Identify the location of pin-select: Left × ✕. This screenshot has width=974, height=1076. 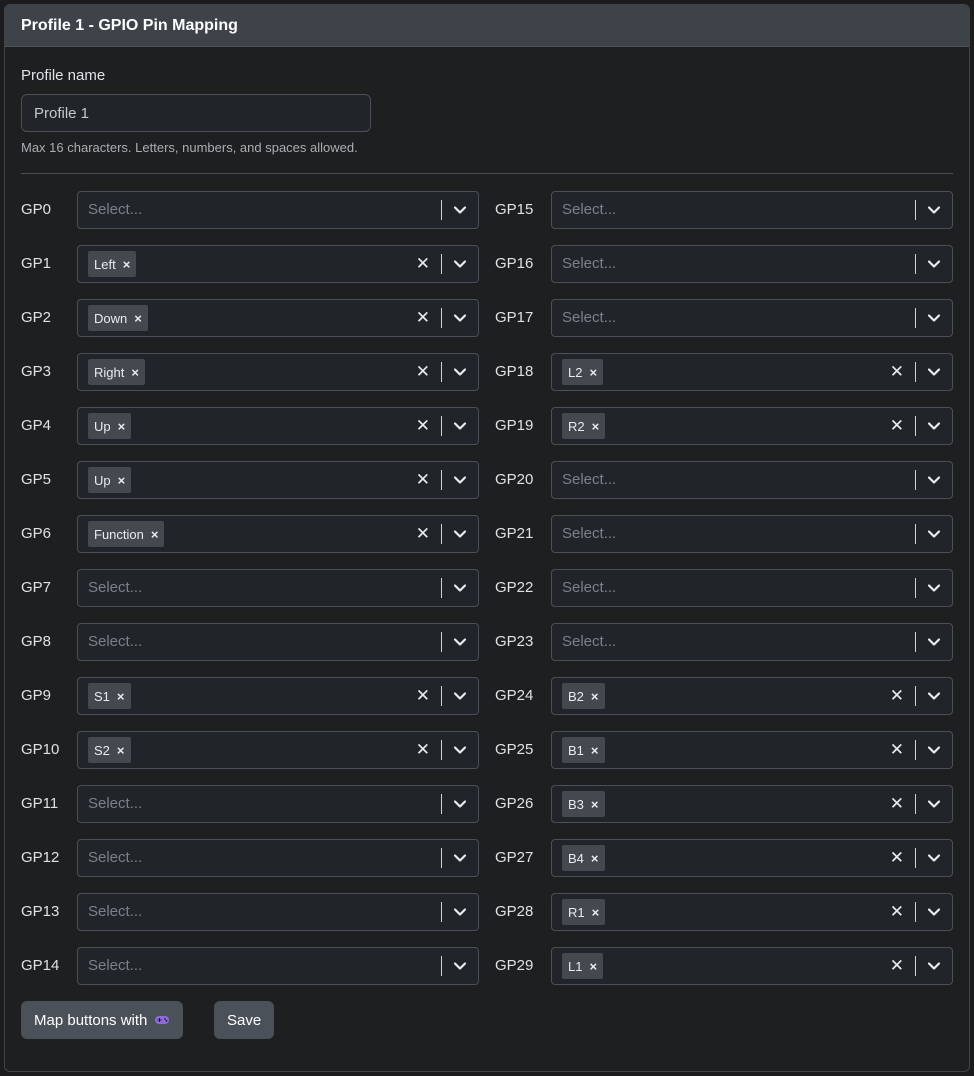
(278, 264).